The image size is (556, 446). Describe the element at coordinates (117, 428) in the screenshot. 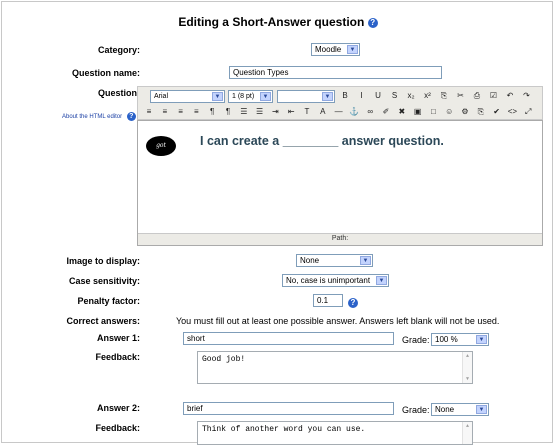

I see `feedback-2-label: Feedback:` at that location.